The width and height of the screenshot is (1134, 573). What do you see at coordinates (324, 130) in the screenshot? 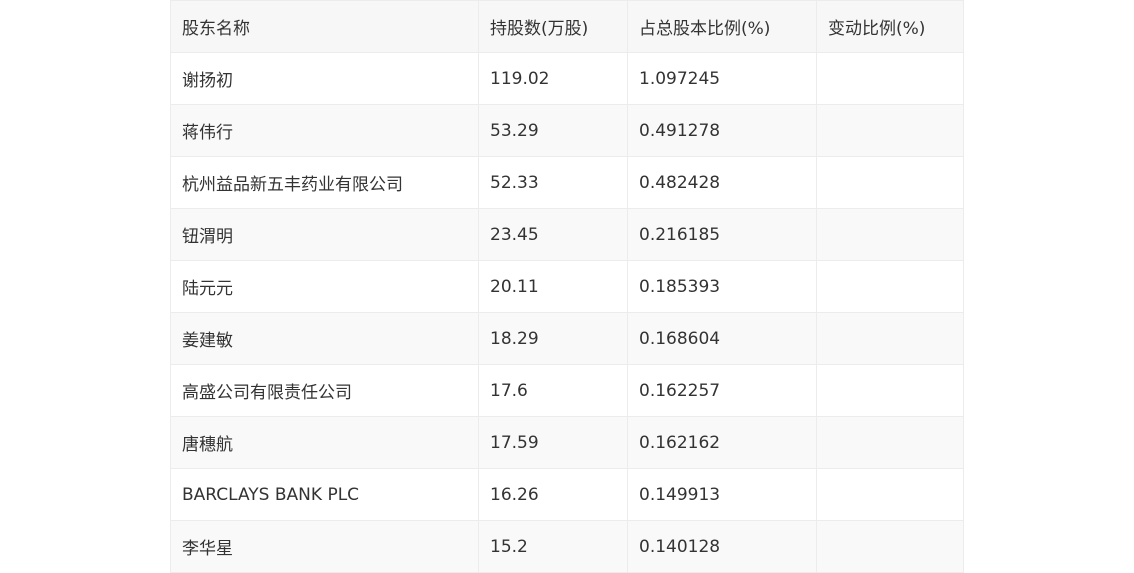
I see `shareholder-name-cell: 蒋伟行` at bounding box center [324, 130].